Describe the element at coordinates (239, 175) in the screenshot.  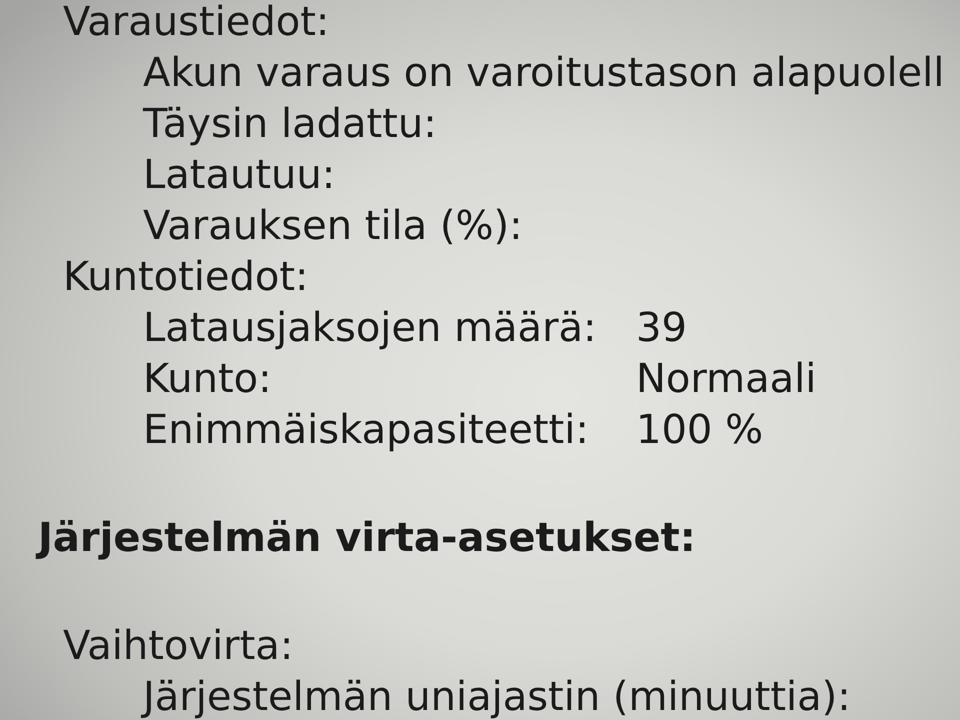
I see `row-label: Latautuu:` at that location.